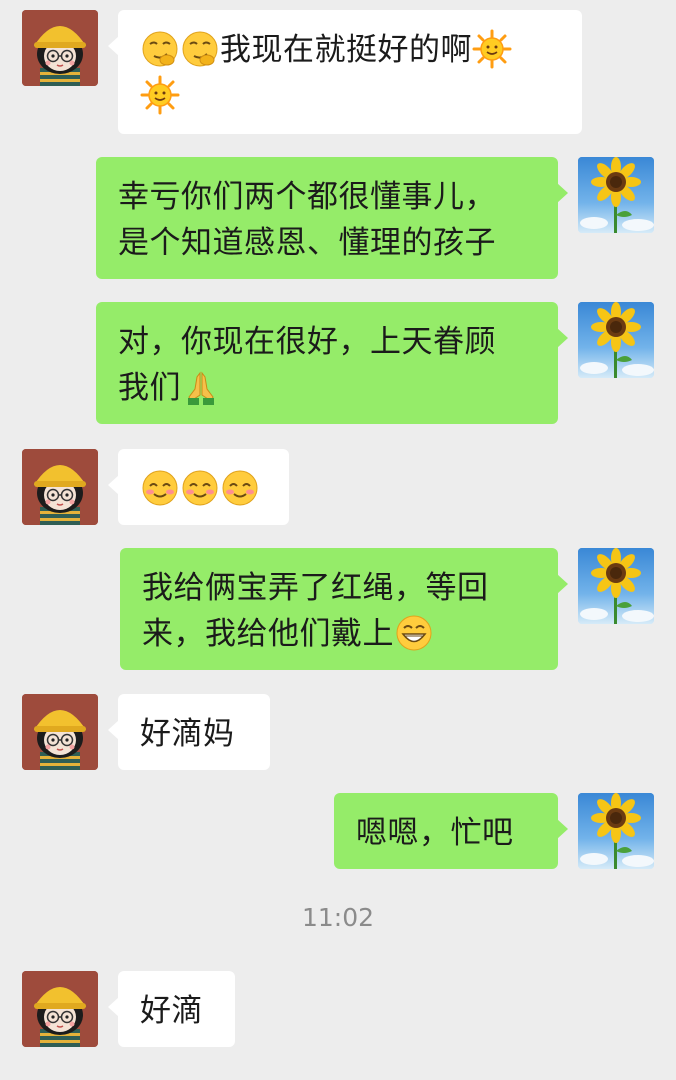  Describe the element at coordinates (268, 634) in the screenshot. I see `message-text-line: 来，我给他们戴上` at that location.